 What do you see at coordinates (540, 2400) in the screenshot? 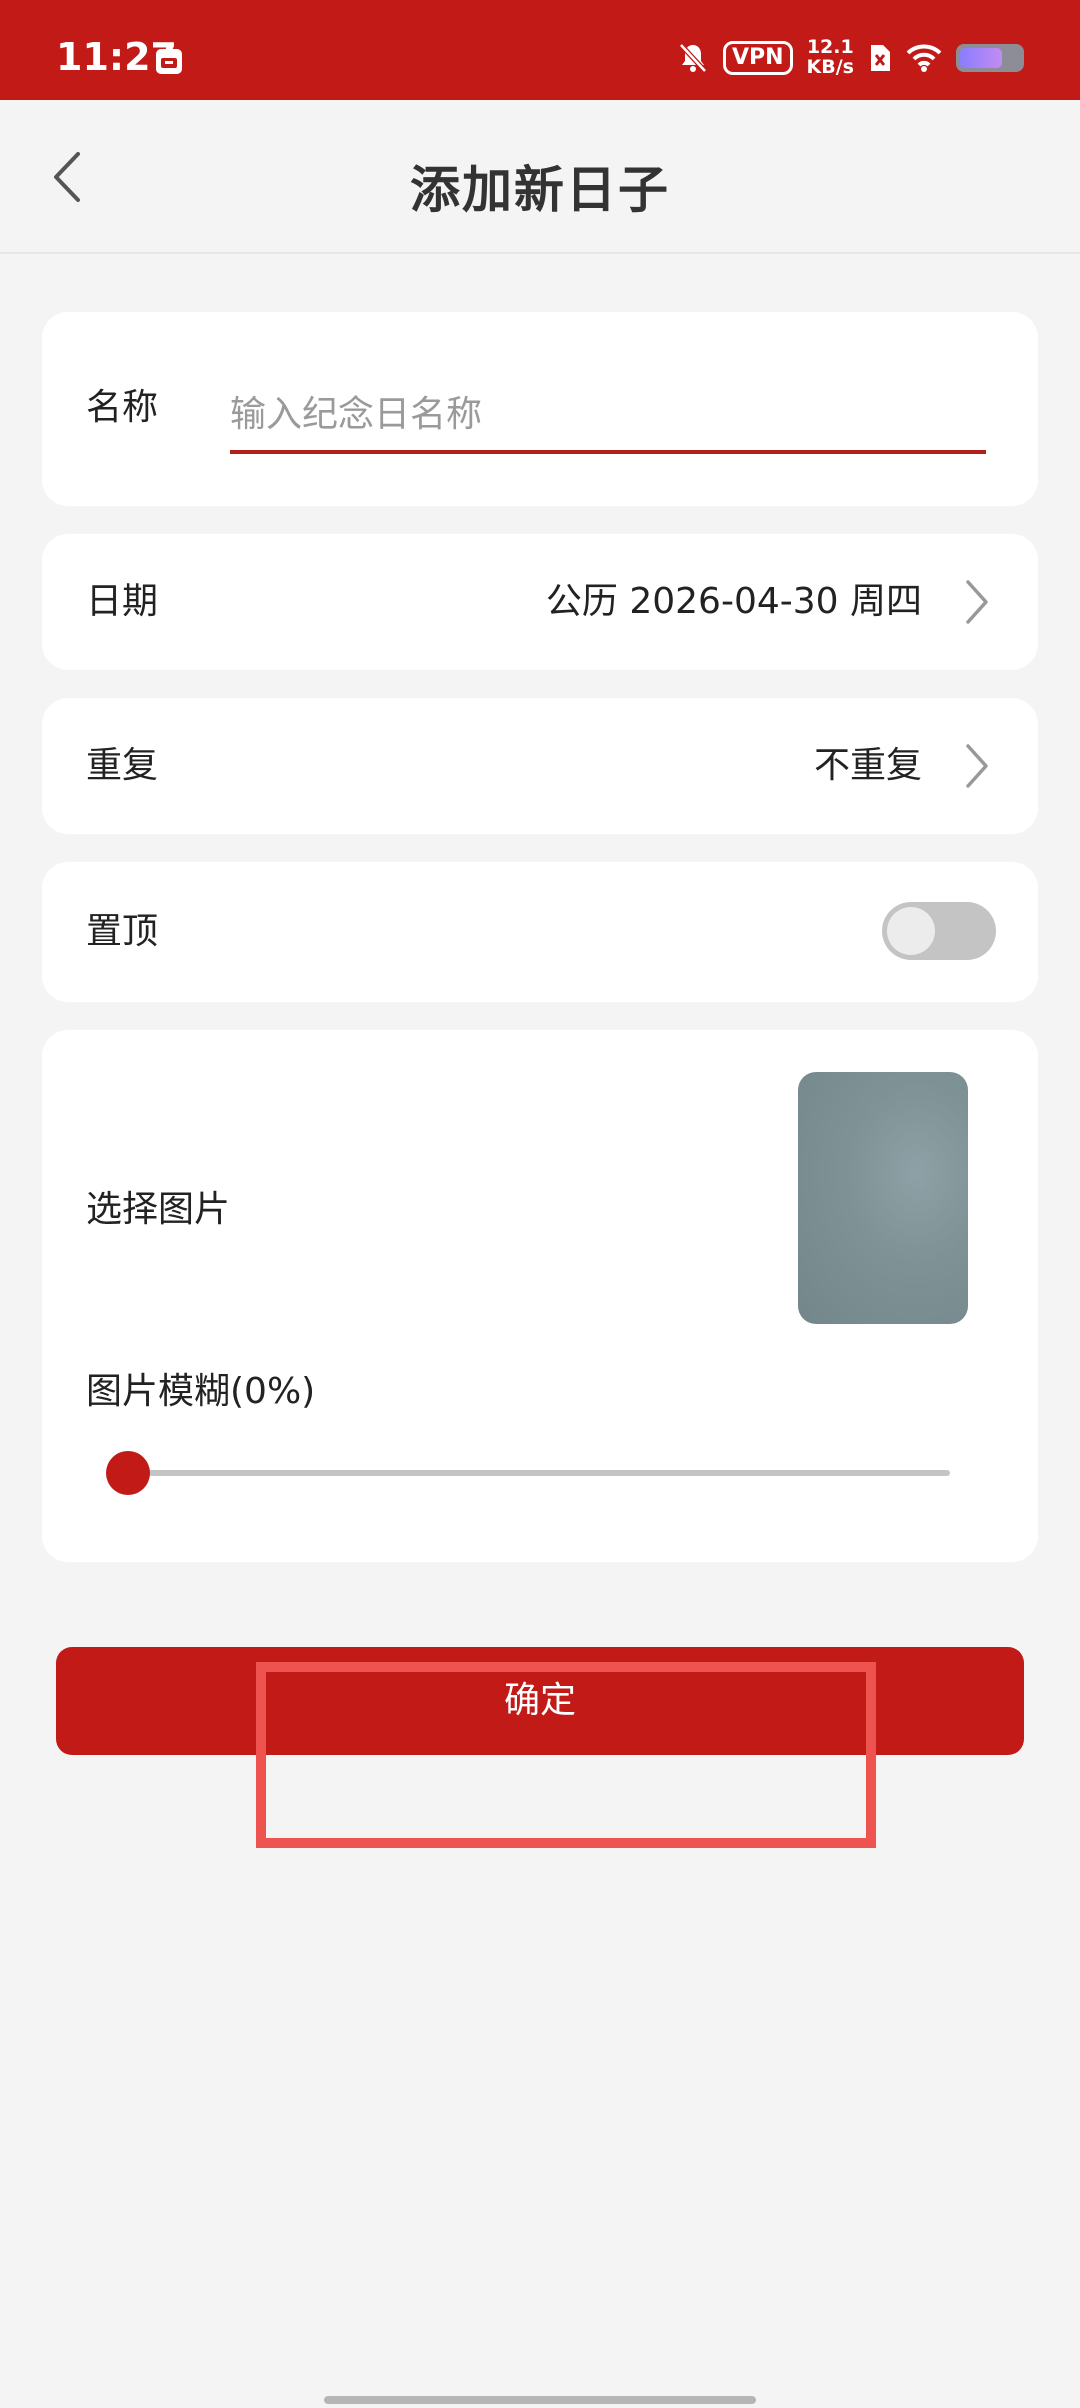
I see `home-indicator` at bounding box center [540, 2400].